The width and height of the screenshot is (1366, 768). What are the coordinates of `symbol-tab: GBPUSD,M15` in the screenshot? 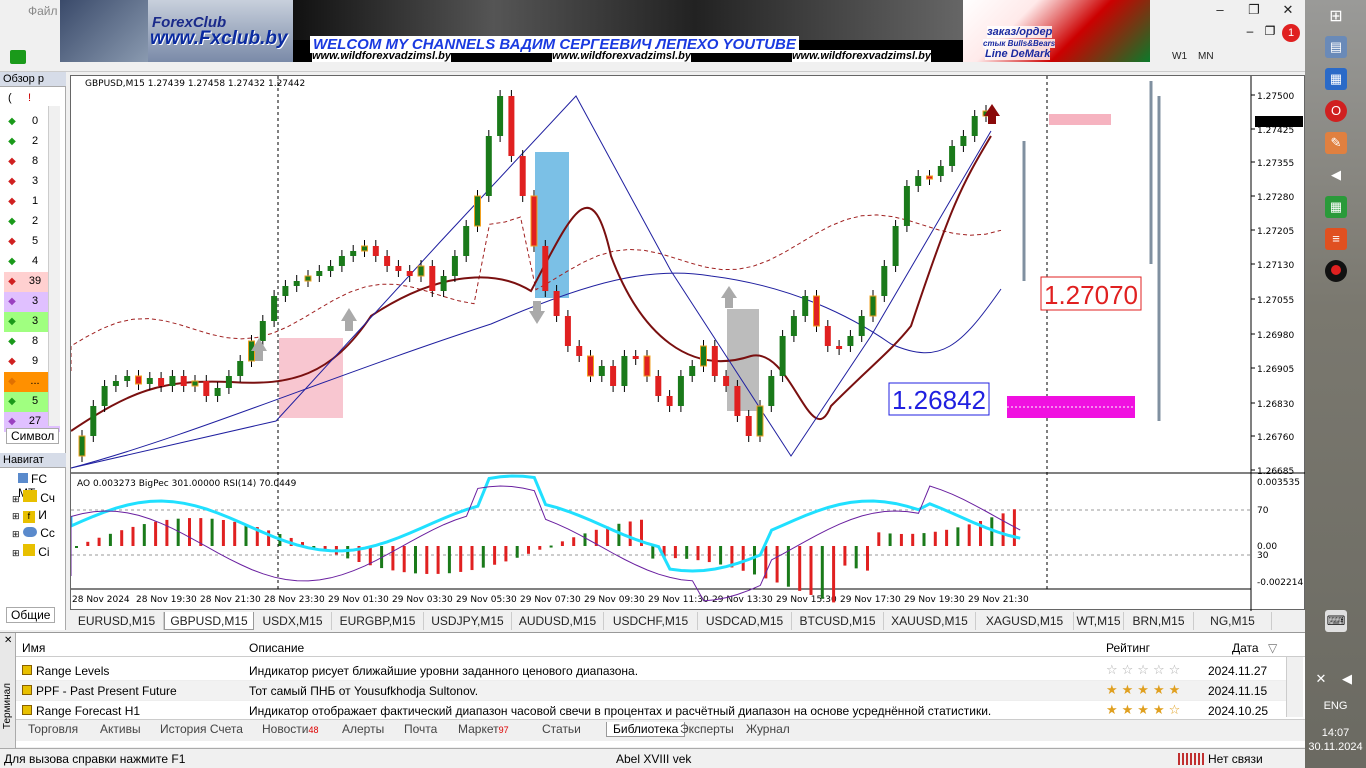 It's located at (209, 621).